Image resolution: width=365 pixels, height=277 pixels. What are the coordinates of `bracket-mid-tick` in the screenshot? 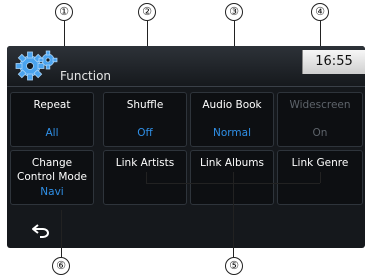 It's located at (233, 177).